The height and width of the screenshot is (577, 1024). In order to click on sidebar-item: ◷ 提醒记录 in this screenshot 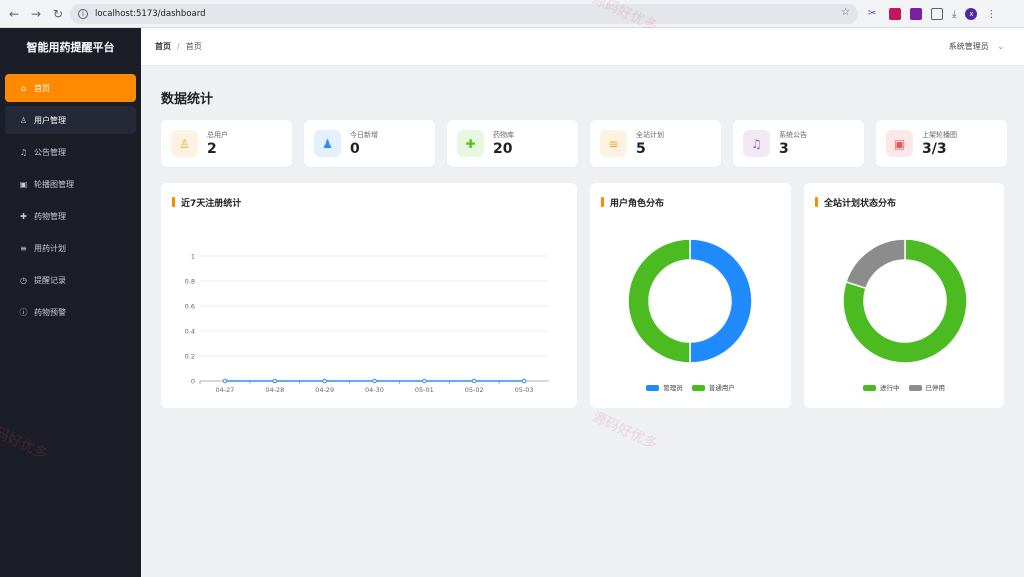, I will do `click(70, 280)`.